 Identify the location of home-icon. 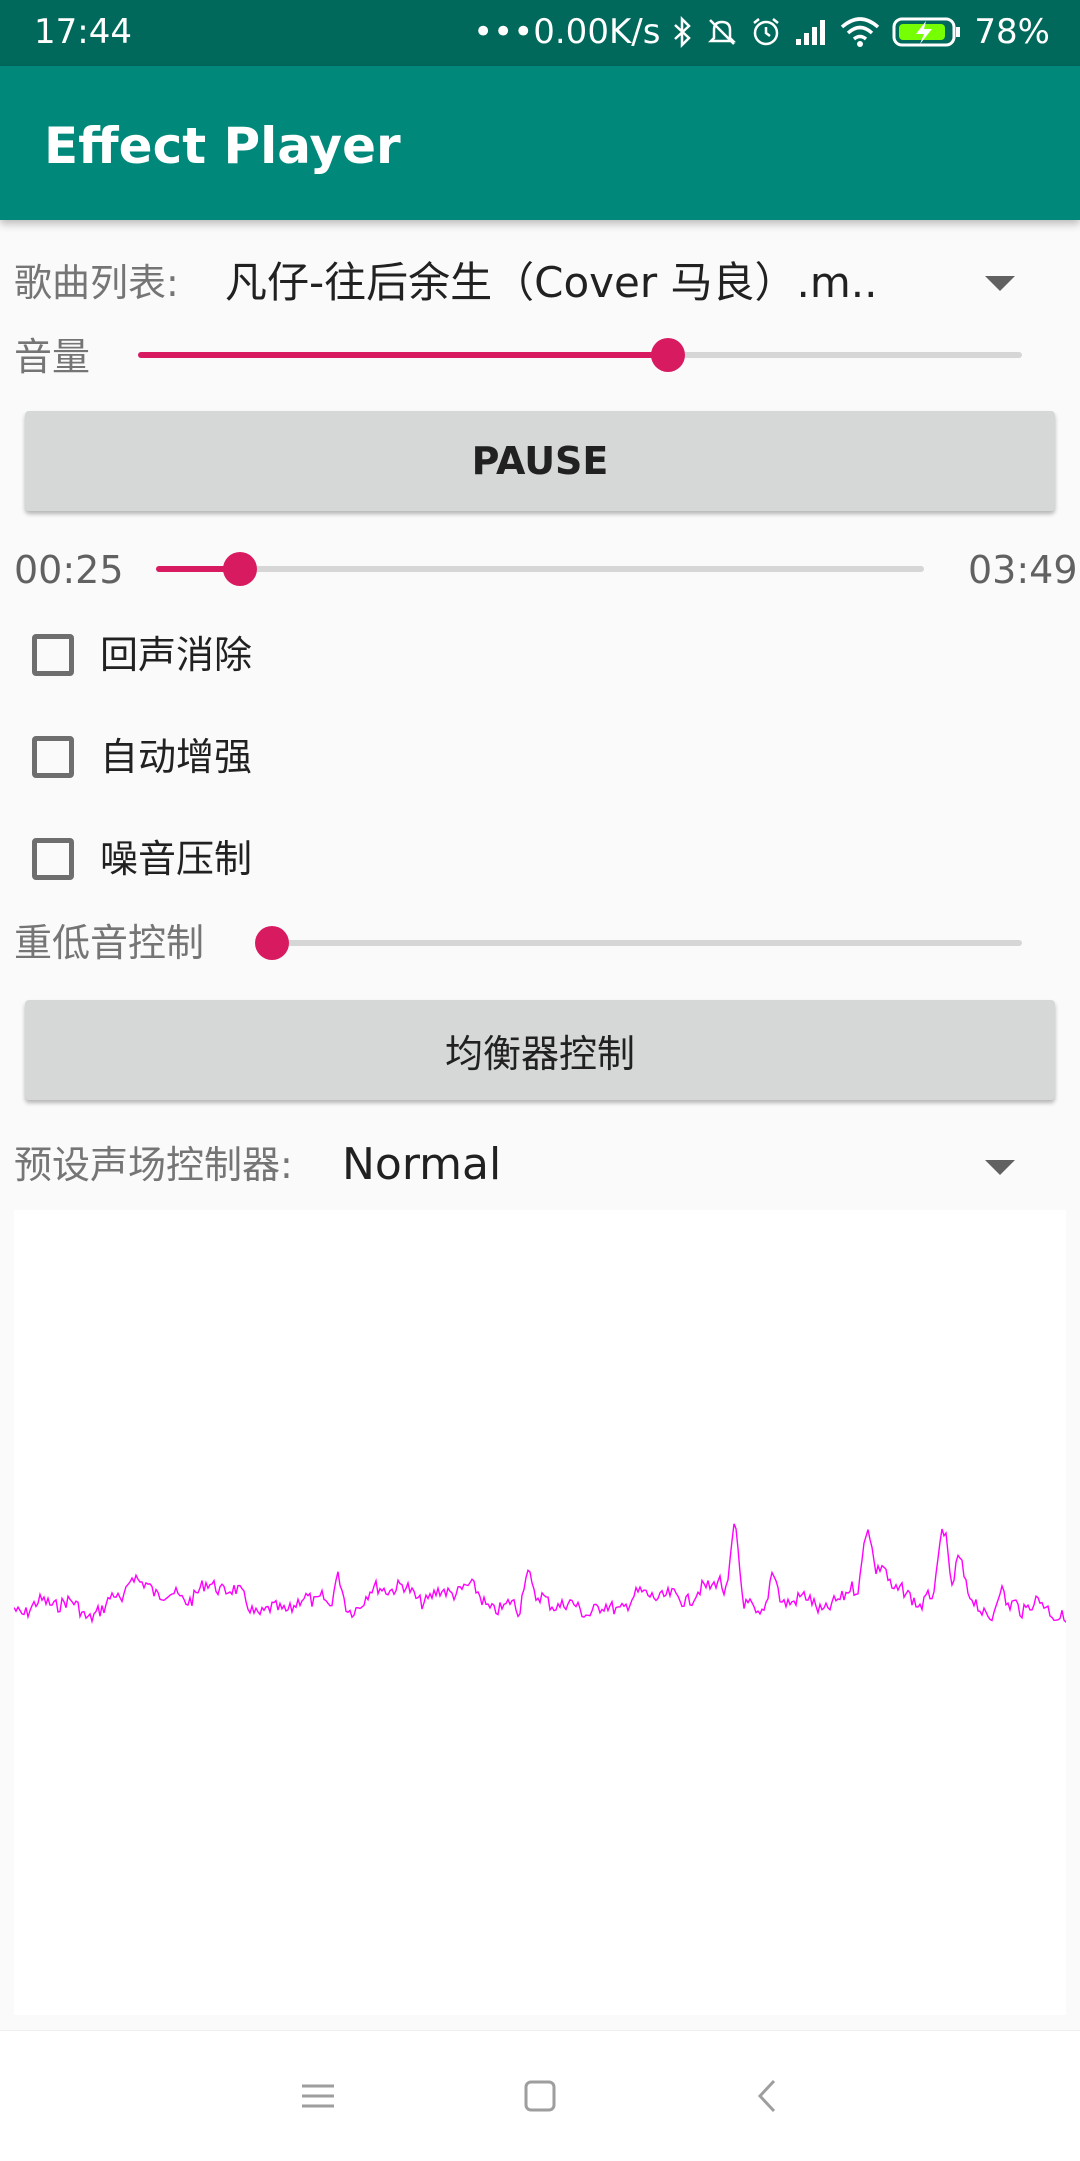
(540, 2096).